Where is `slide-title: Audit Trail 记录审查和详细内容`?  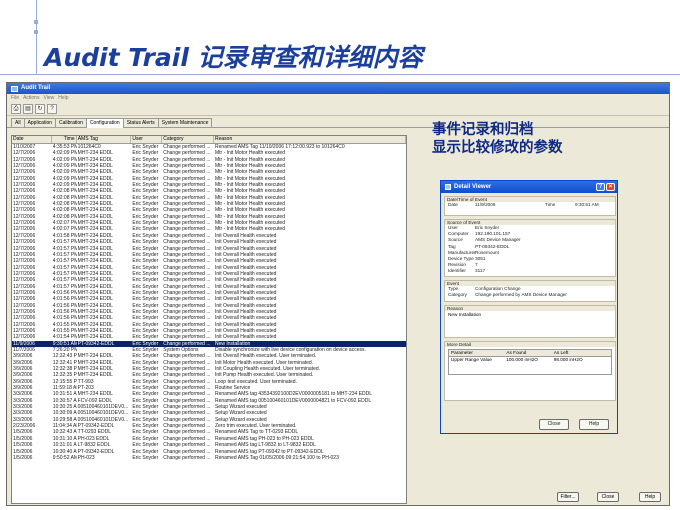 slide-title: Audit Trail 记录审查和详细内容 is located at coordinates (233, 57).